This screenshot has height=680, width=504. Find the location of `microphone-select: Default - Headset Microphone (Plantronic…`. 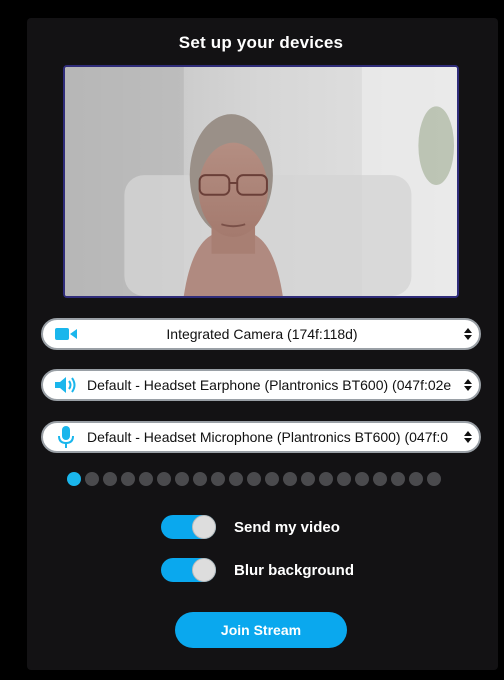

microphone-select: Default - Headset Microphone (Plantronic… is located at coordinates (261, 437).